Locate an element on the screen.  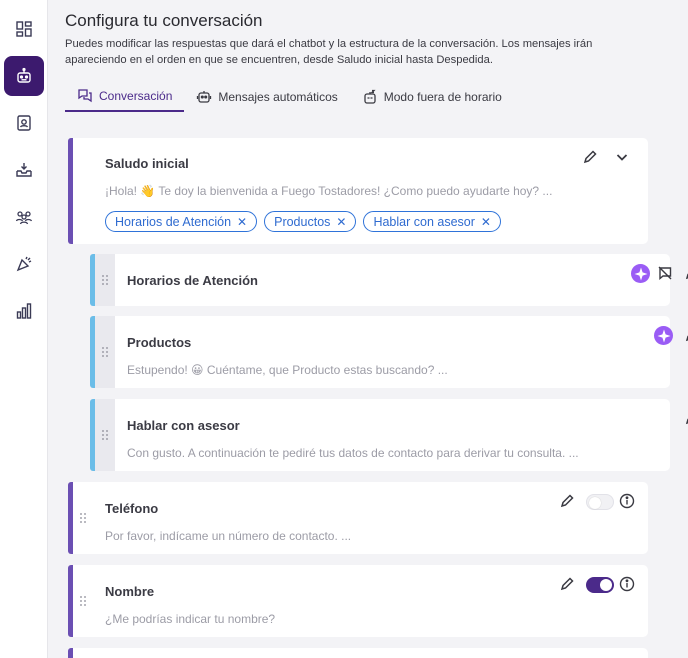
robot-sleep-icon is located at coordinates (370, 96).